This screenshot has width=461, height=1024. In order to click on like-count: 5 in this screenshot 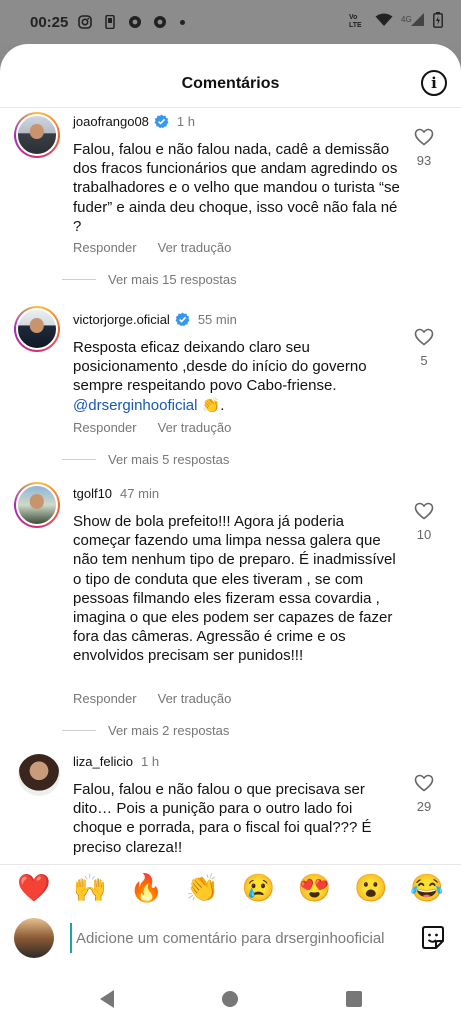, I will do `click(424, 360)`.